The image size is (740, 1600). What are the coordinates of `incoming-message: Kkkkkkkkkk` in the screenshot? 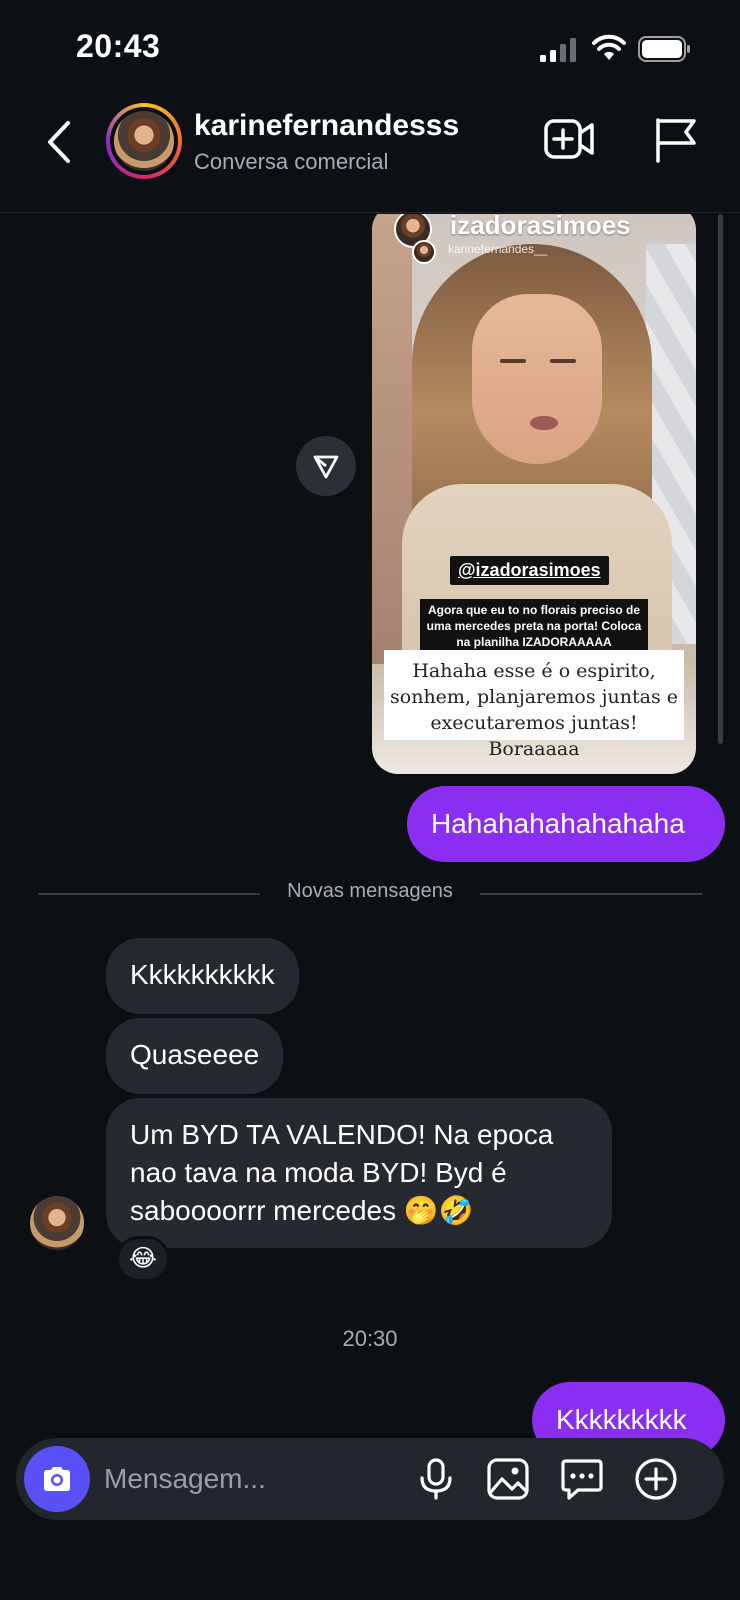 It's located at (202, 976).